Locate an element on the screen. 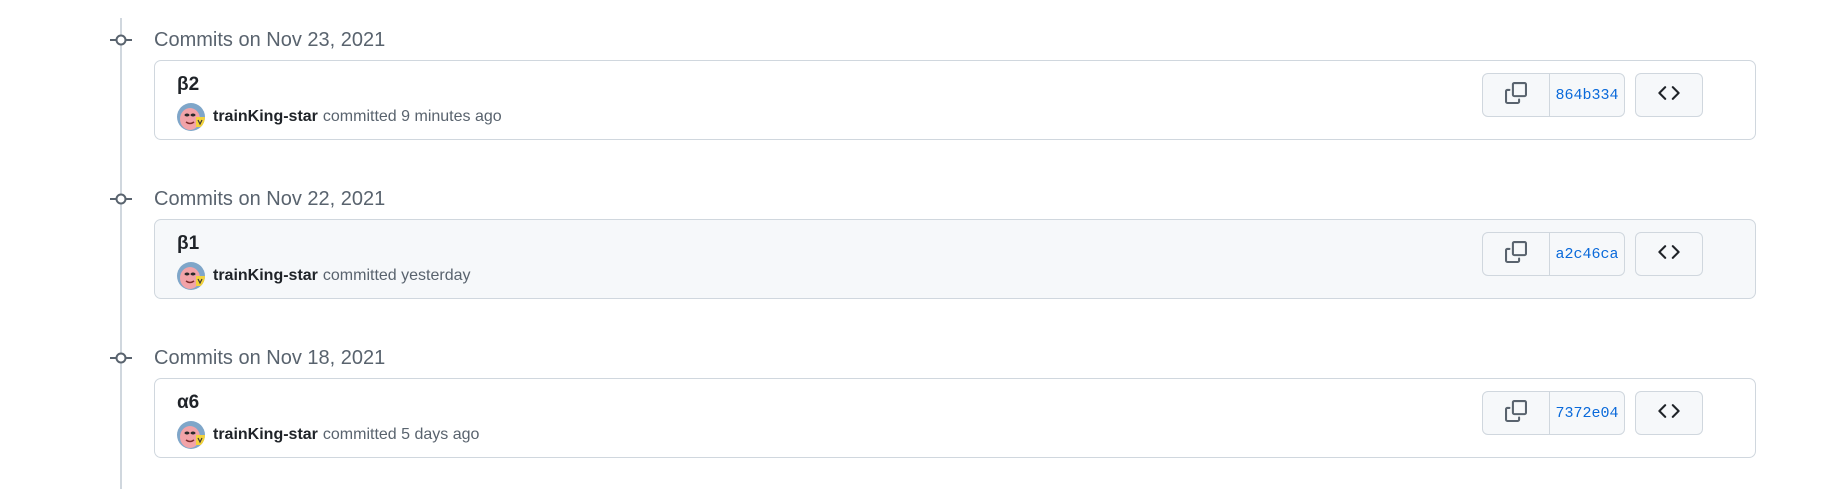 The width and height of the screenshot is (1825, 489). commit-sha-link: a2c46ca is located at coordinates (1587, 254).